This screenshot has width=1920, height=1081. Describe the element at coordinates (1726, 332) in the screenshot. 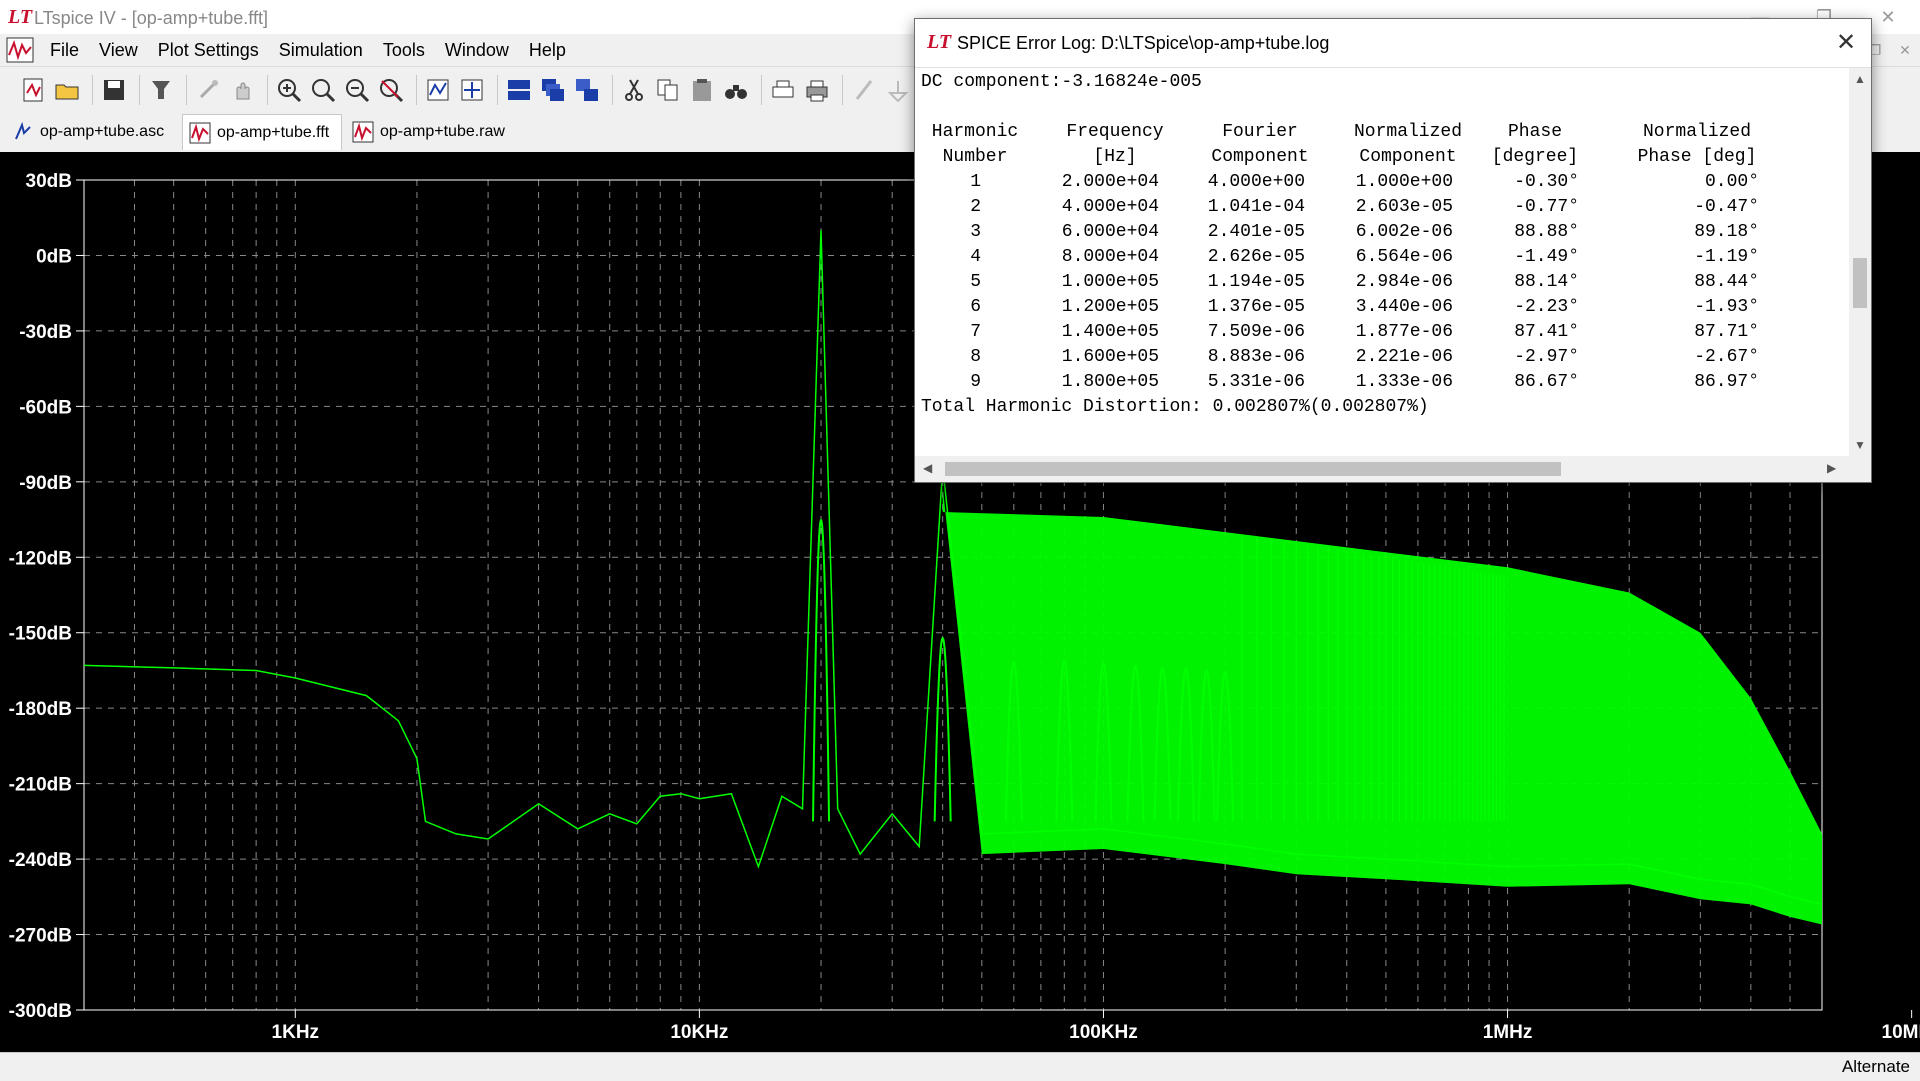

I see `log-table-cell: 87.71°` at that location.